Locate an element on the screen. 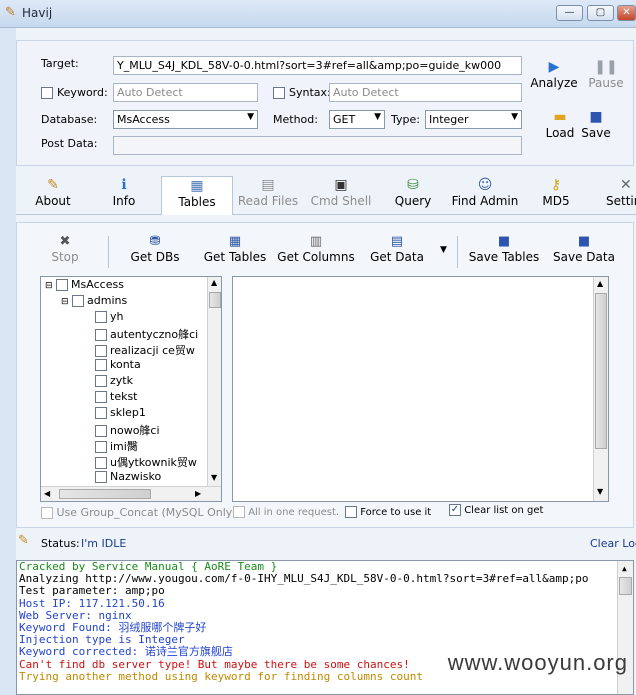 The width and height of the screenshot is (636, 695). tree-column-item: u偶ytkownik贸w is located at coordinates (146, 462).